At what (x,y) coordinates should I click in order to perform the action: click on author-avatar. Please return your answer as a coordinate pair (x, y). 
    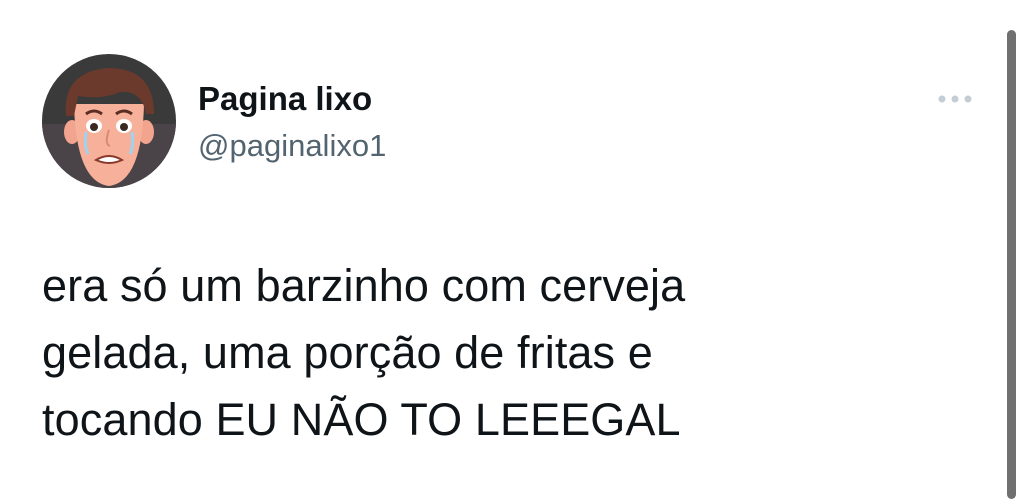
    Looking at the image, I should click on (109, 121).